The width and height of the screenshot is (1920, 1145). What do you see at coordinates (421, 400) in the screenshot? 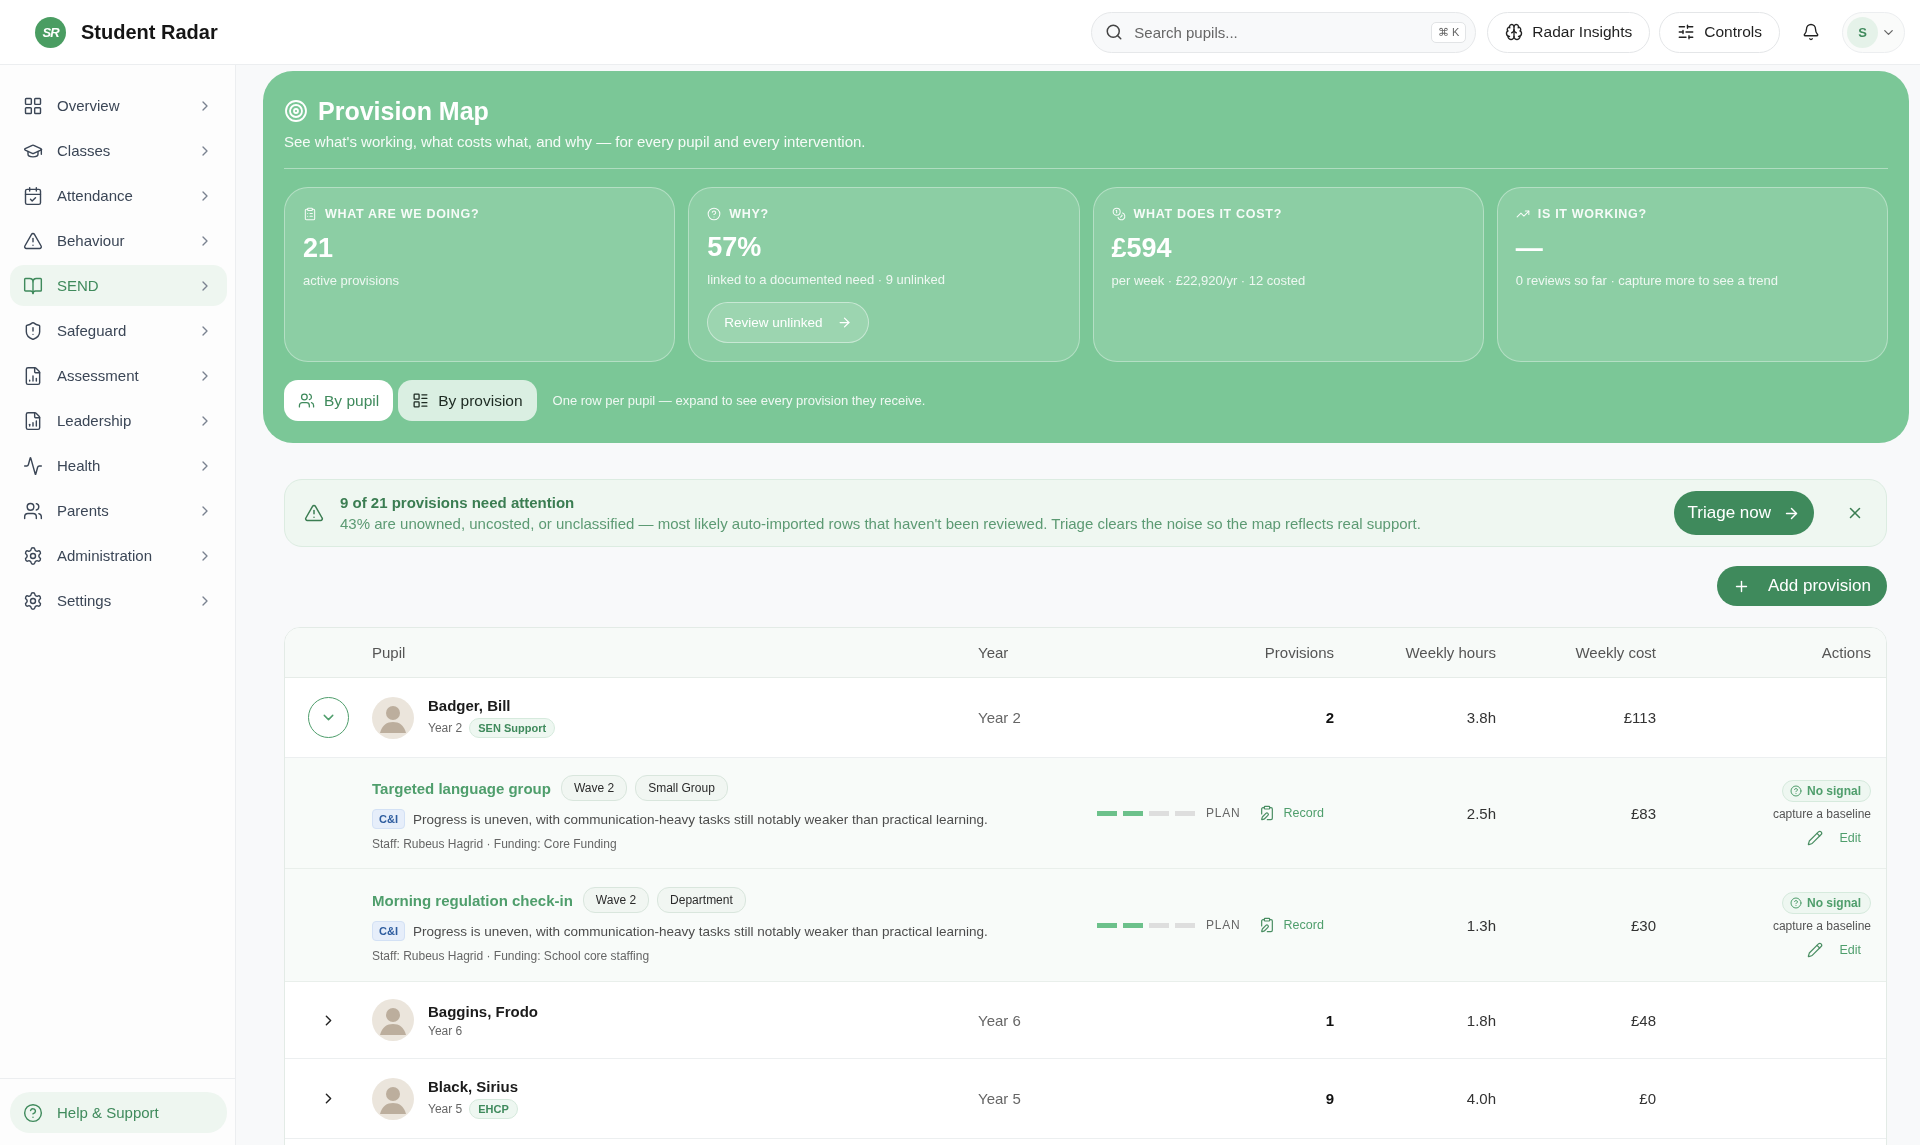
I see `list-icon` at bounding box center [421, 400].